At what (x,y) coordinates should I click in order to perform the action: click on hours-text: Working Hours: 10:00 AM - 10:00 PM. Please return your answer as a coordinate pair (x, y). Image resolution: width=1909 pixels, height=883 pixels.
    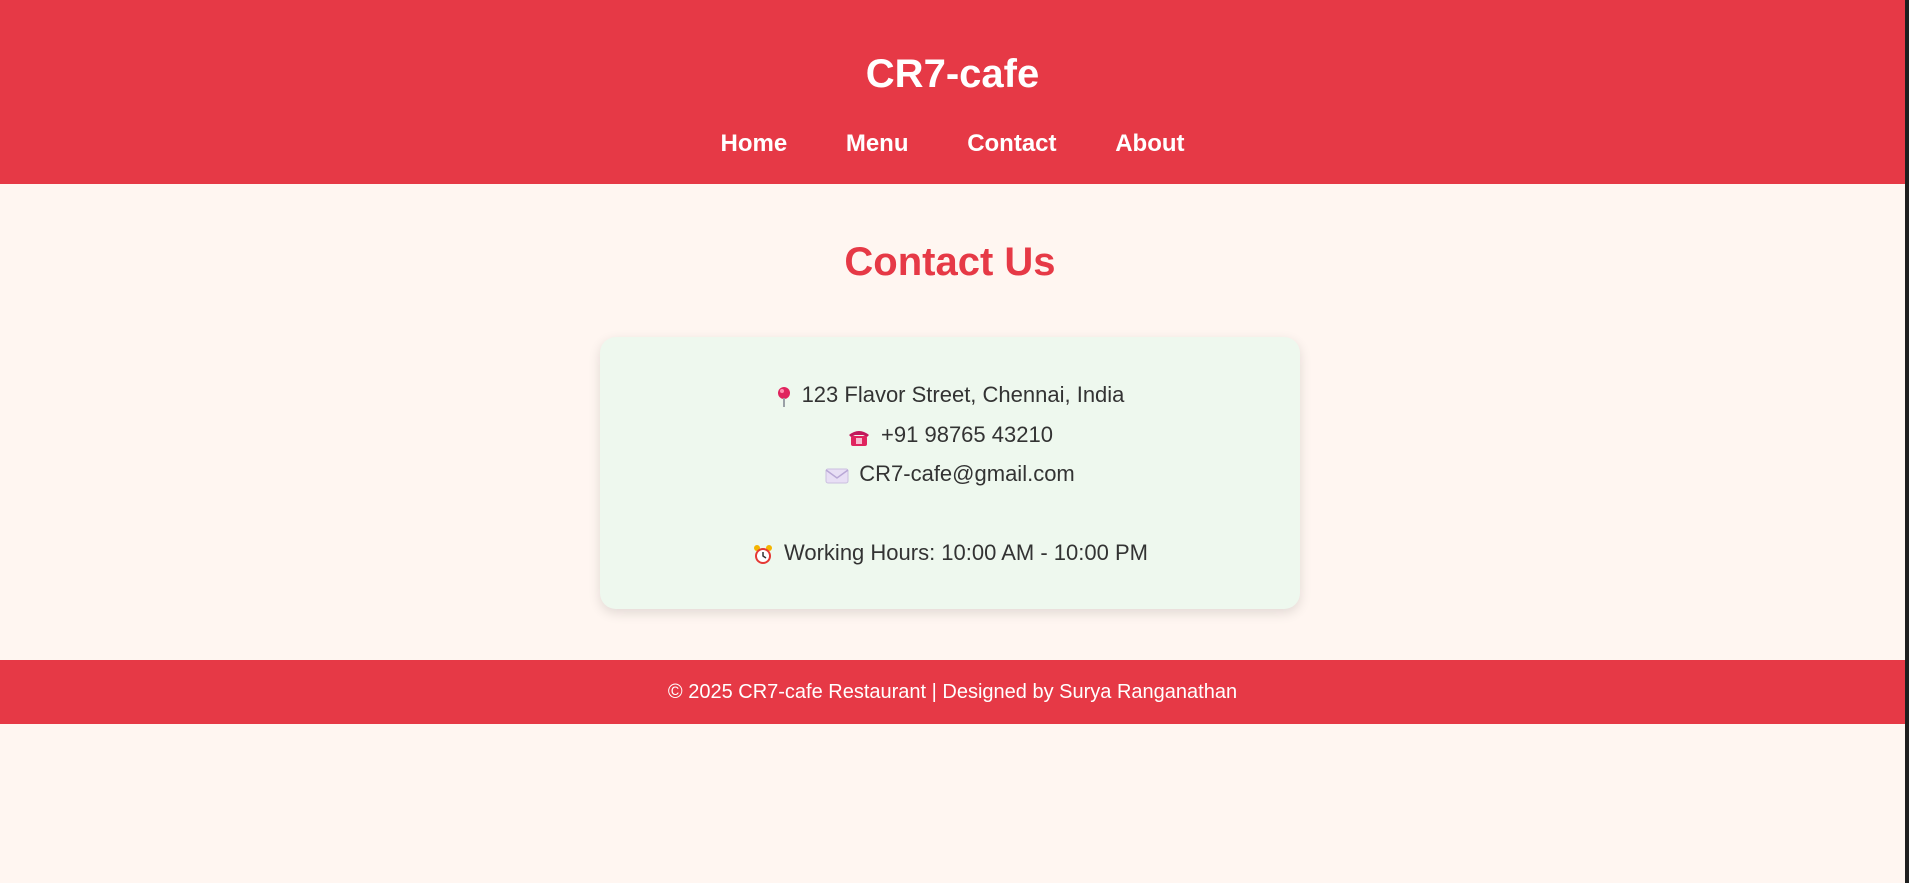
    Looking at the image, I should click on (966, 552).